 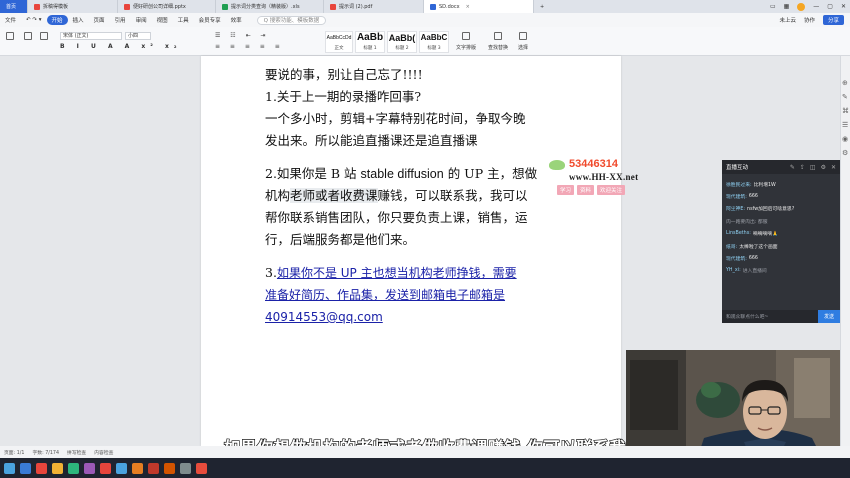 I want to click on watermark-tag: 学习, so click(x=566, y=190).